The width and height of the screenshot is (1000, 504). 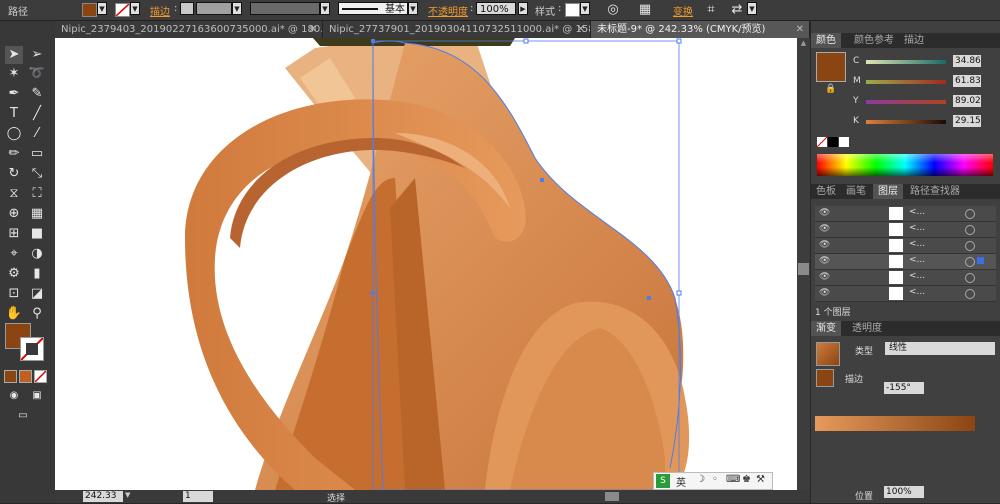 What do you see at coordinates (37, 134) in the screenshot?
I see `paintbrush-tool-icon: ⁄` at bounding box center [37, 134].